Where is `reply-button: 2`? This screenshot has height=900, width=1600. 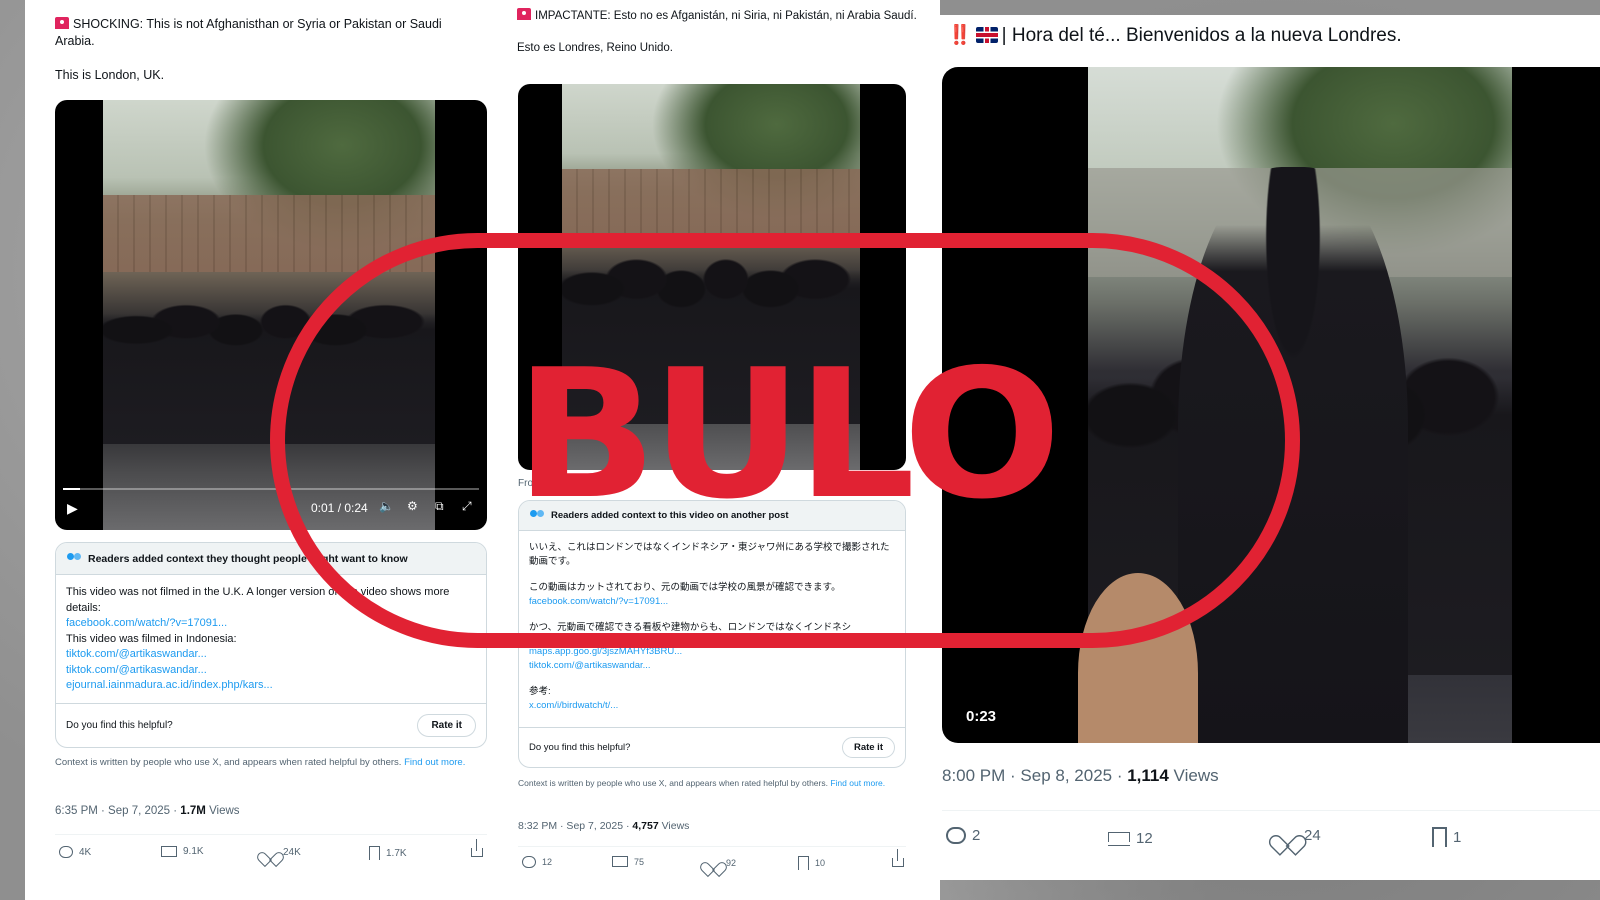
reply-button: 2 is located at coordinates (963, 835).